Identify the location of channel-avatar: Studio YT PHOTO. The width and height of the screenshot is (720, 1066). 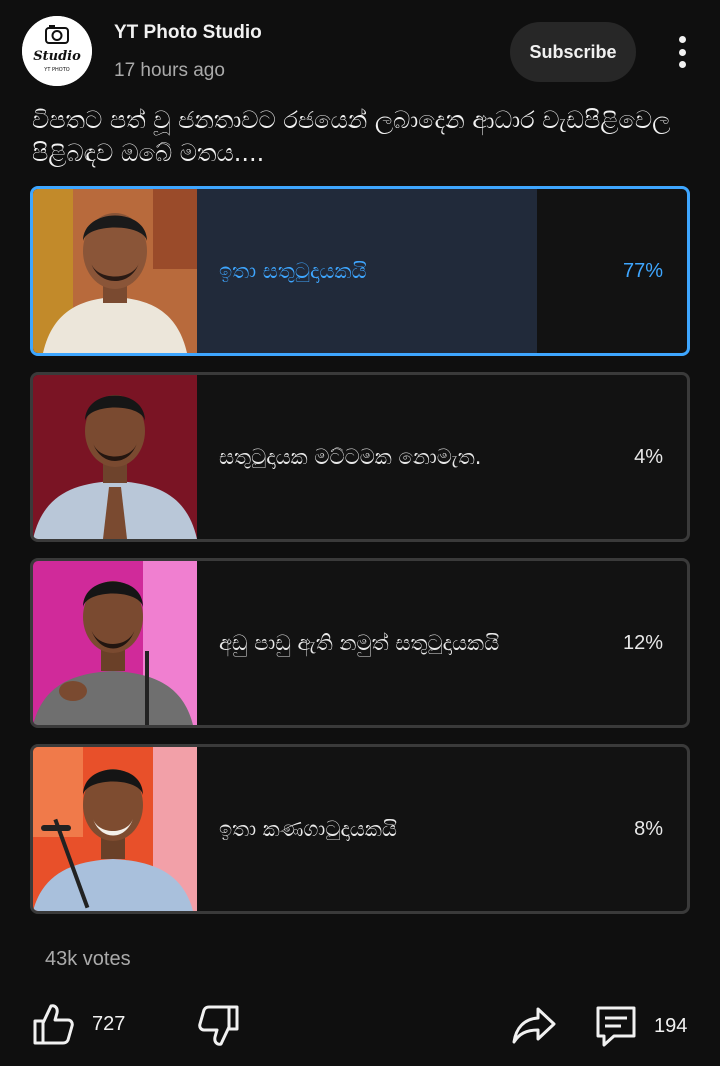
(57, 51).